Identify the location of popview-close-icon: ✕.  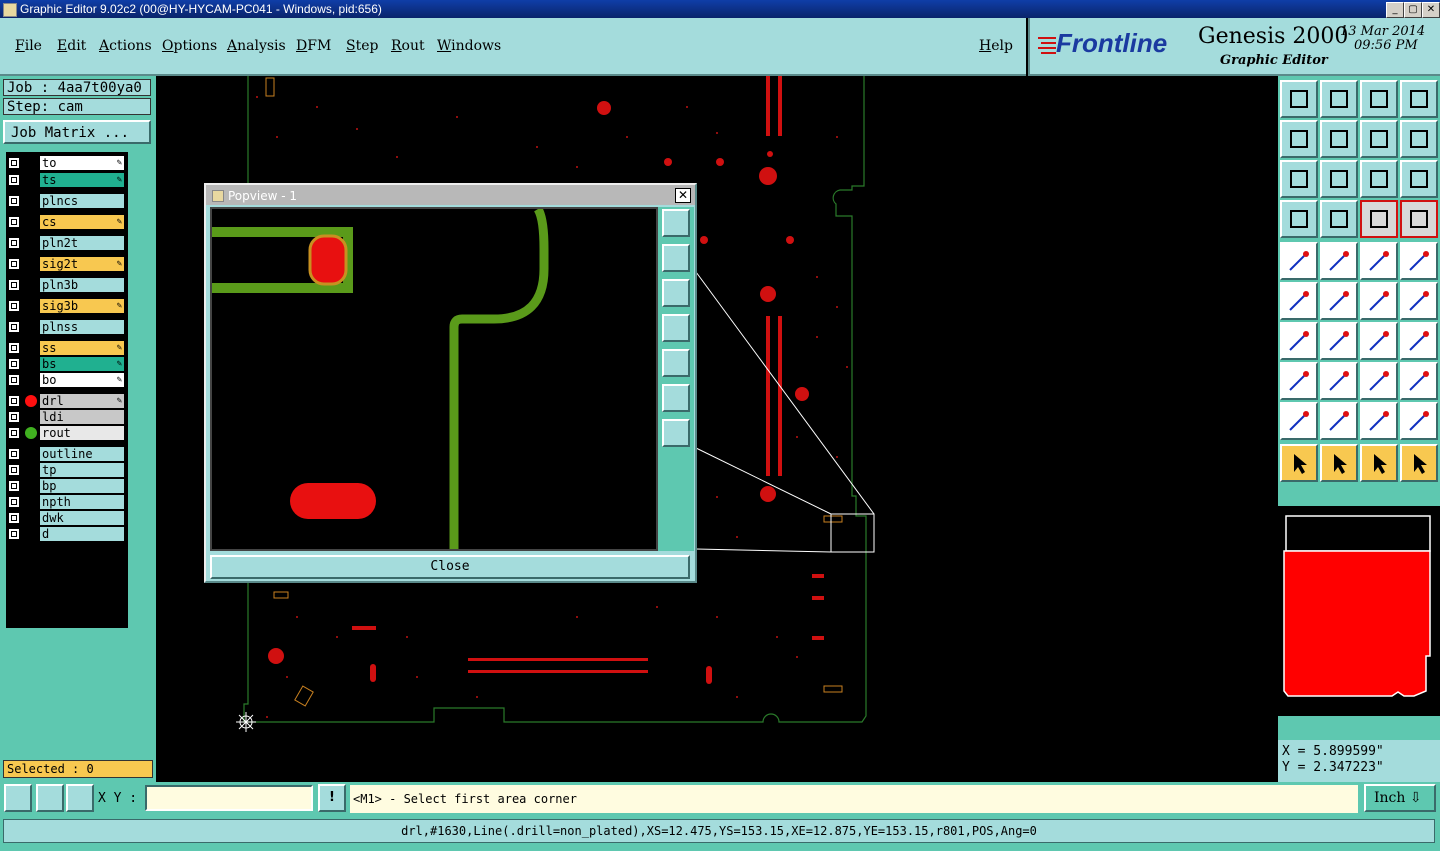
(683, 195).